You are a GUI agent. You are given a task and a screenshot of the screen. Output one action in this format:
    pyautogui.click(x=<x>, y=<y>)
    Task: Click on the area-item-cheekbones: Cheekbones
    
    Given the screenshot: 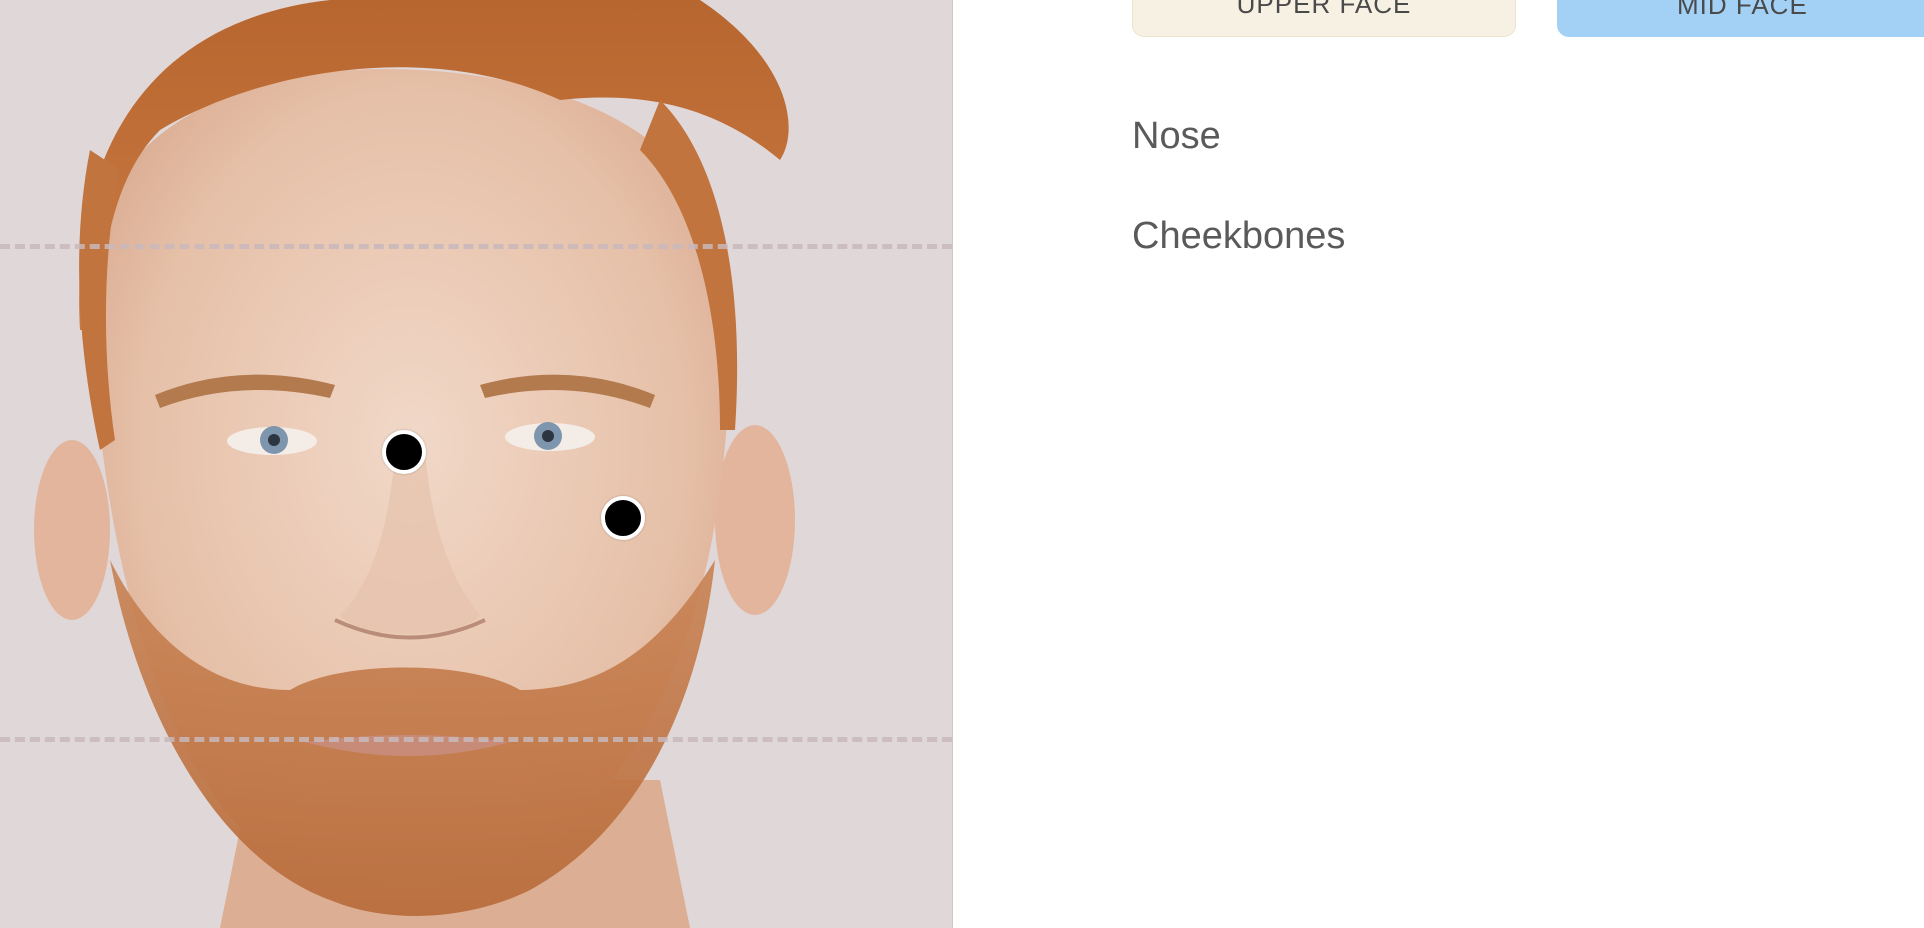 What is the action you would take?
    pyautogui.click(x=1238, y=236)
    